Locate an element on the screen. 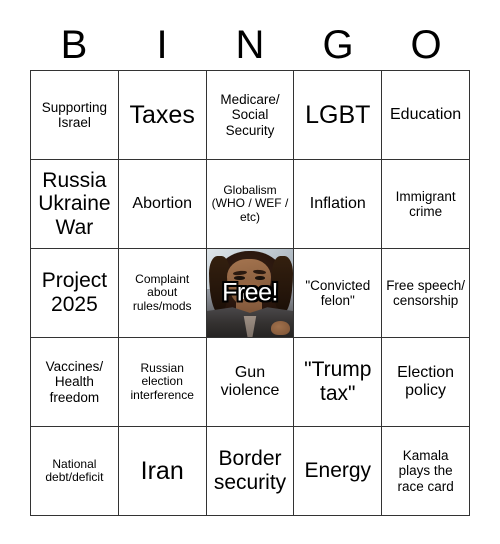  bingo-cell-label: Border security is located at coordinates (250, 470).